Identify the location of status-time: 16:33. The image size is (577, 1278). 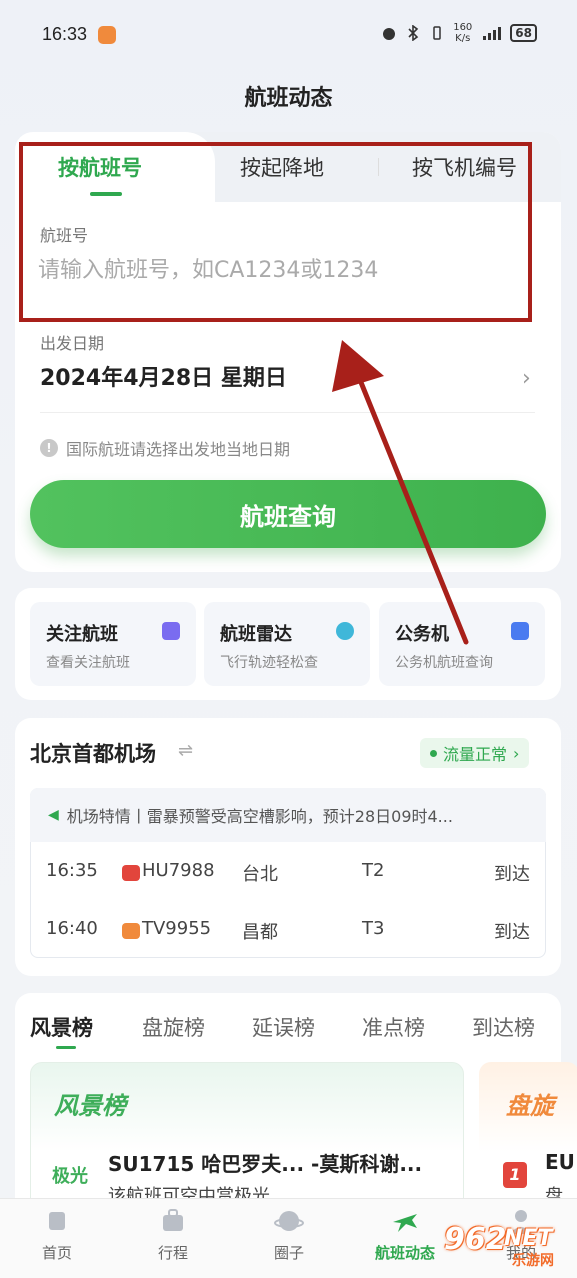
(65, 34).